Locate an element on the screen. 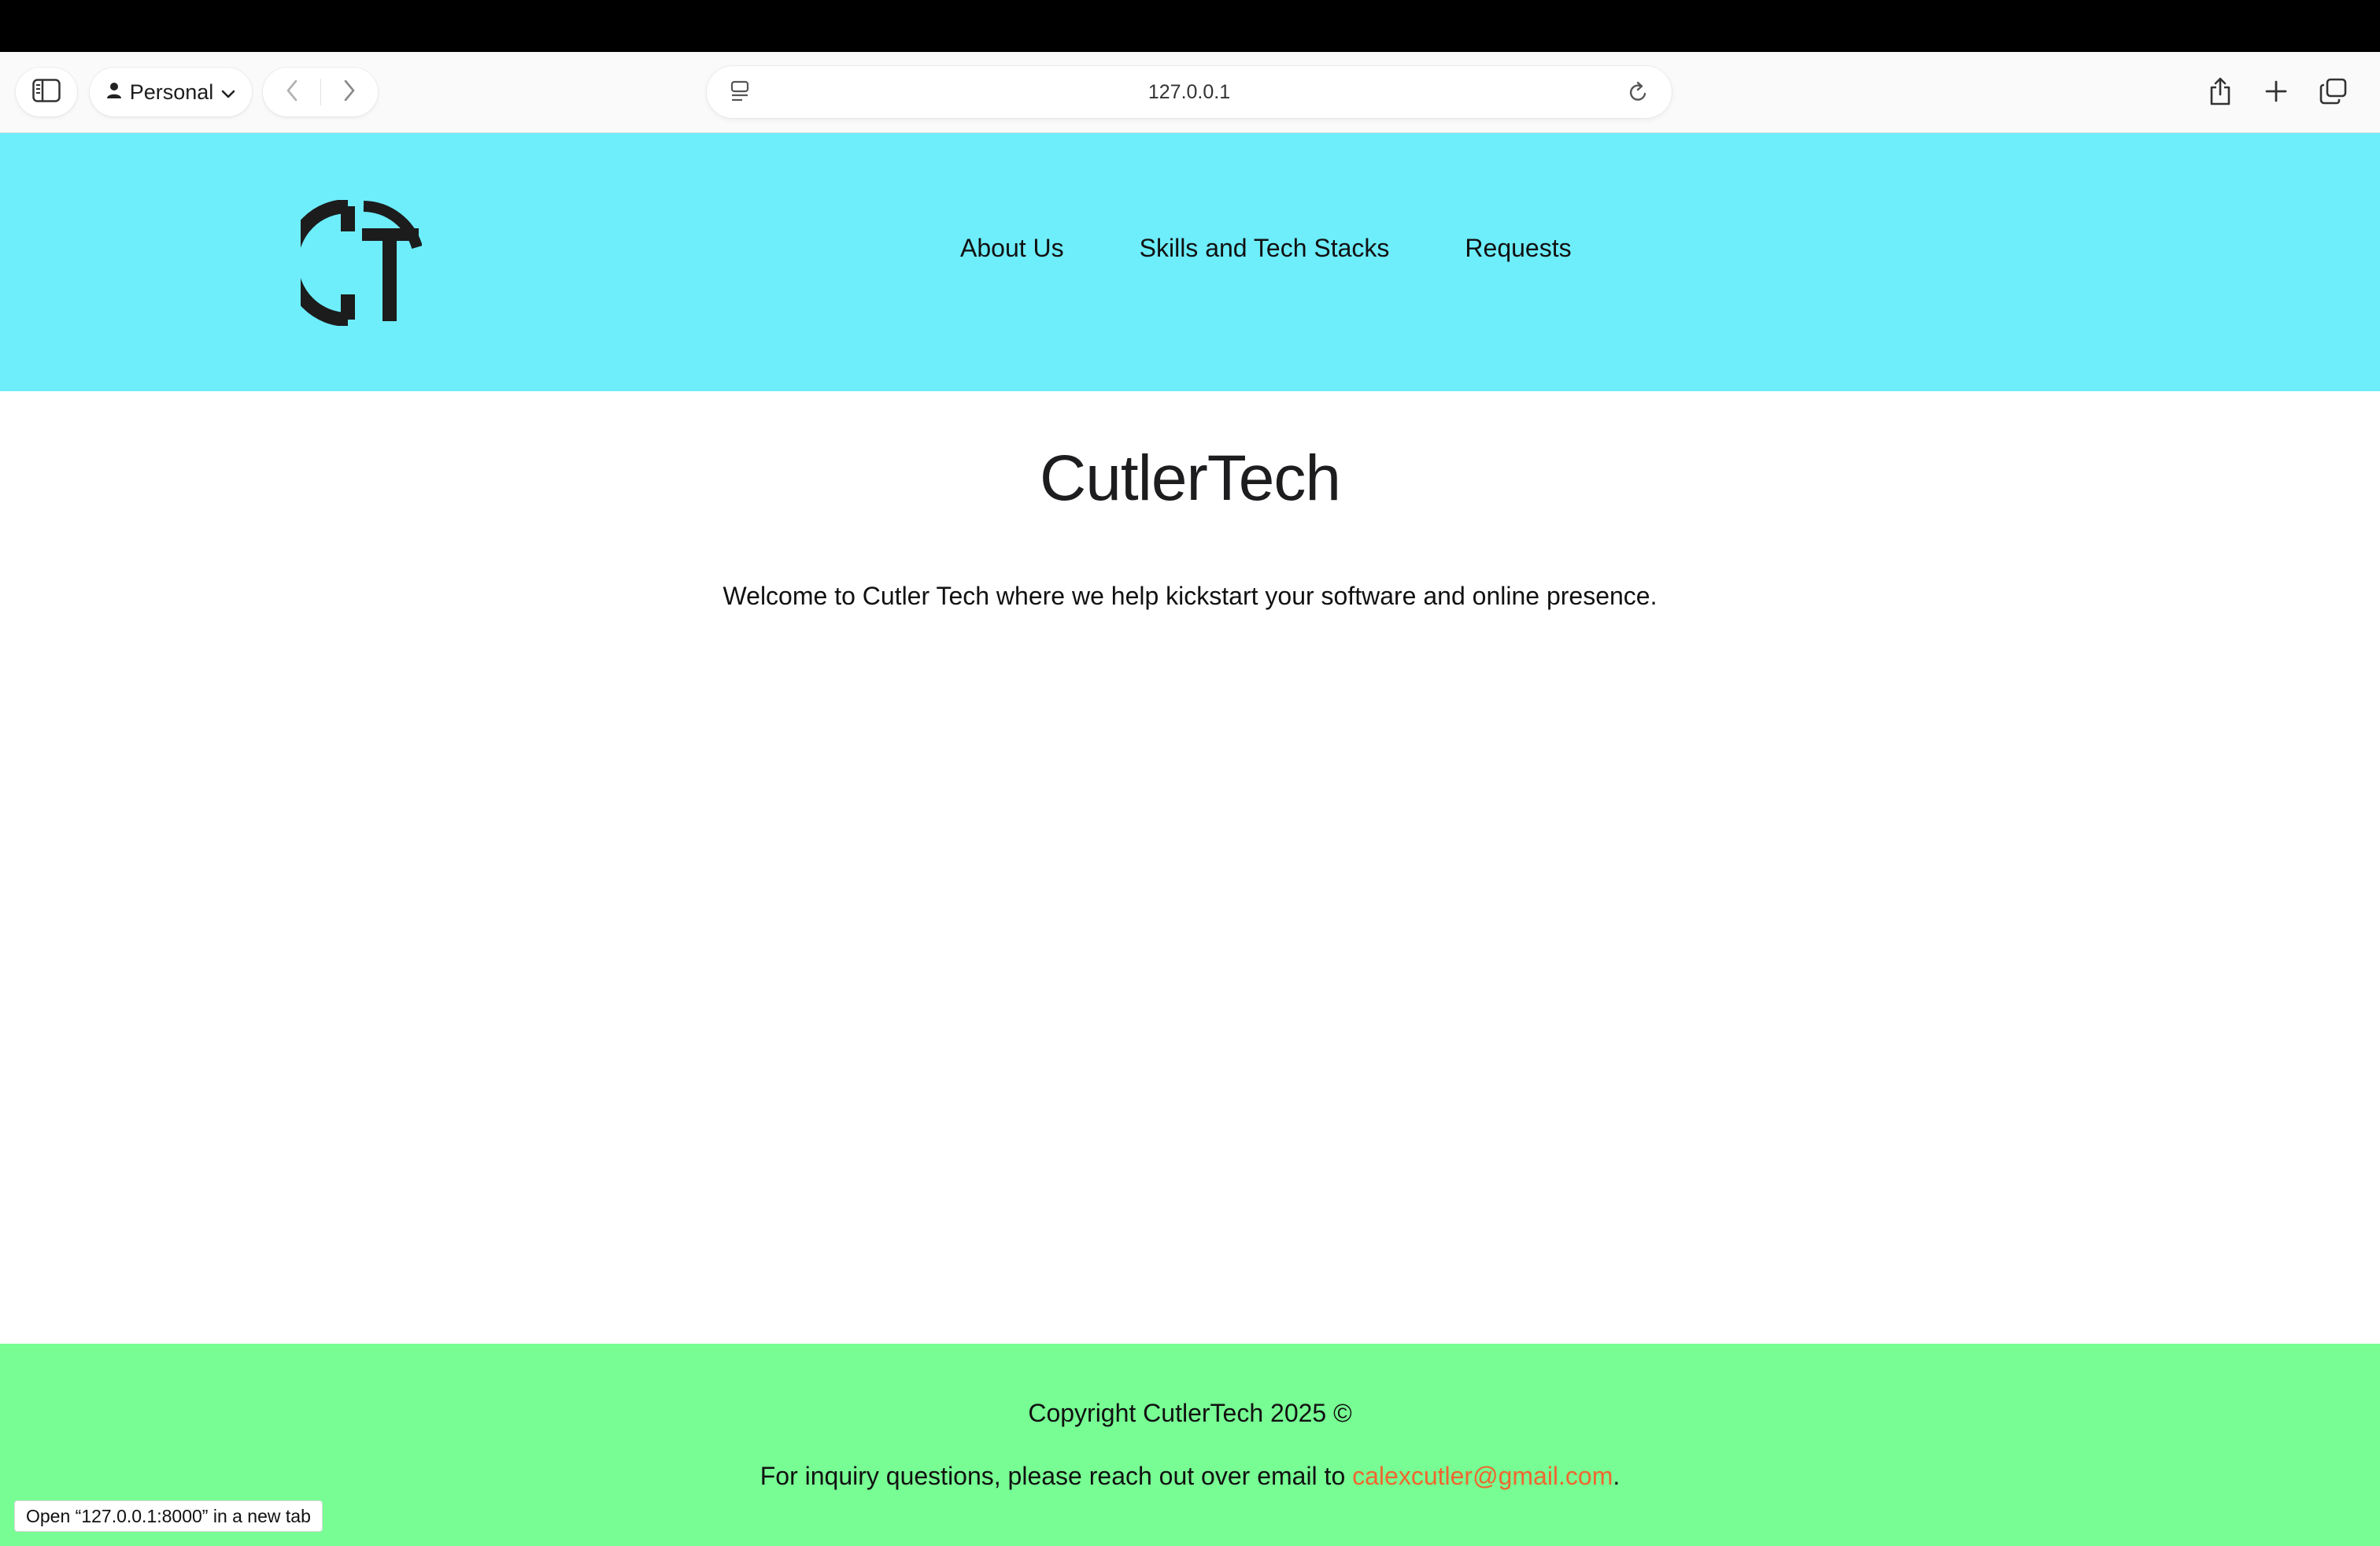 Image resolution: width=2380 pixels, height=1546 pixels. new-tab-button is located at coordinates (2276, 93).